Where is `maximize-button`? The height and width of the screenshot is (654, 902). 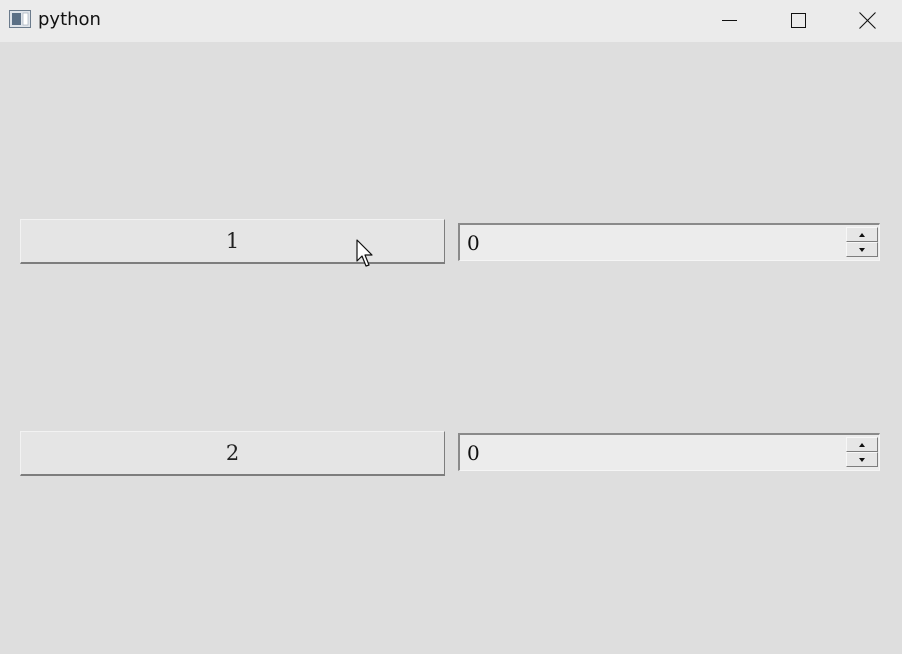
maximize-button is located at coordinates (798, 21).